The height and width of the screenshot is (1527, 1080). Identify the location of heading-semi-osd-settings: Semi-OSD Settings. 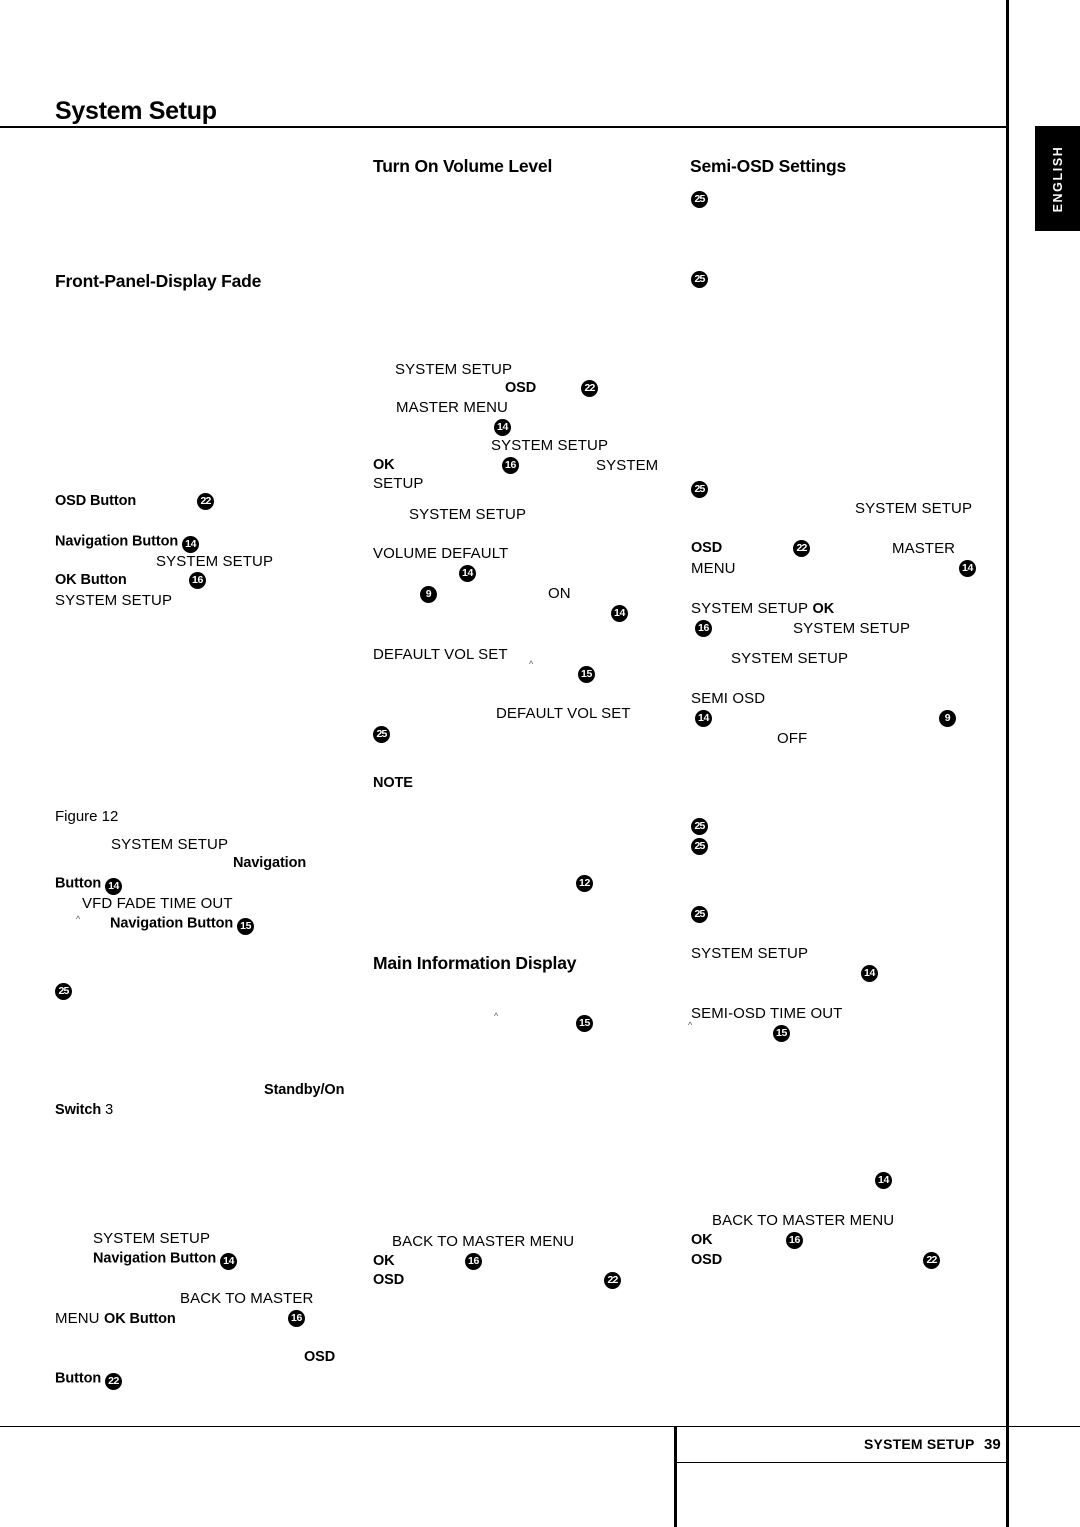
(768, 166).